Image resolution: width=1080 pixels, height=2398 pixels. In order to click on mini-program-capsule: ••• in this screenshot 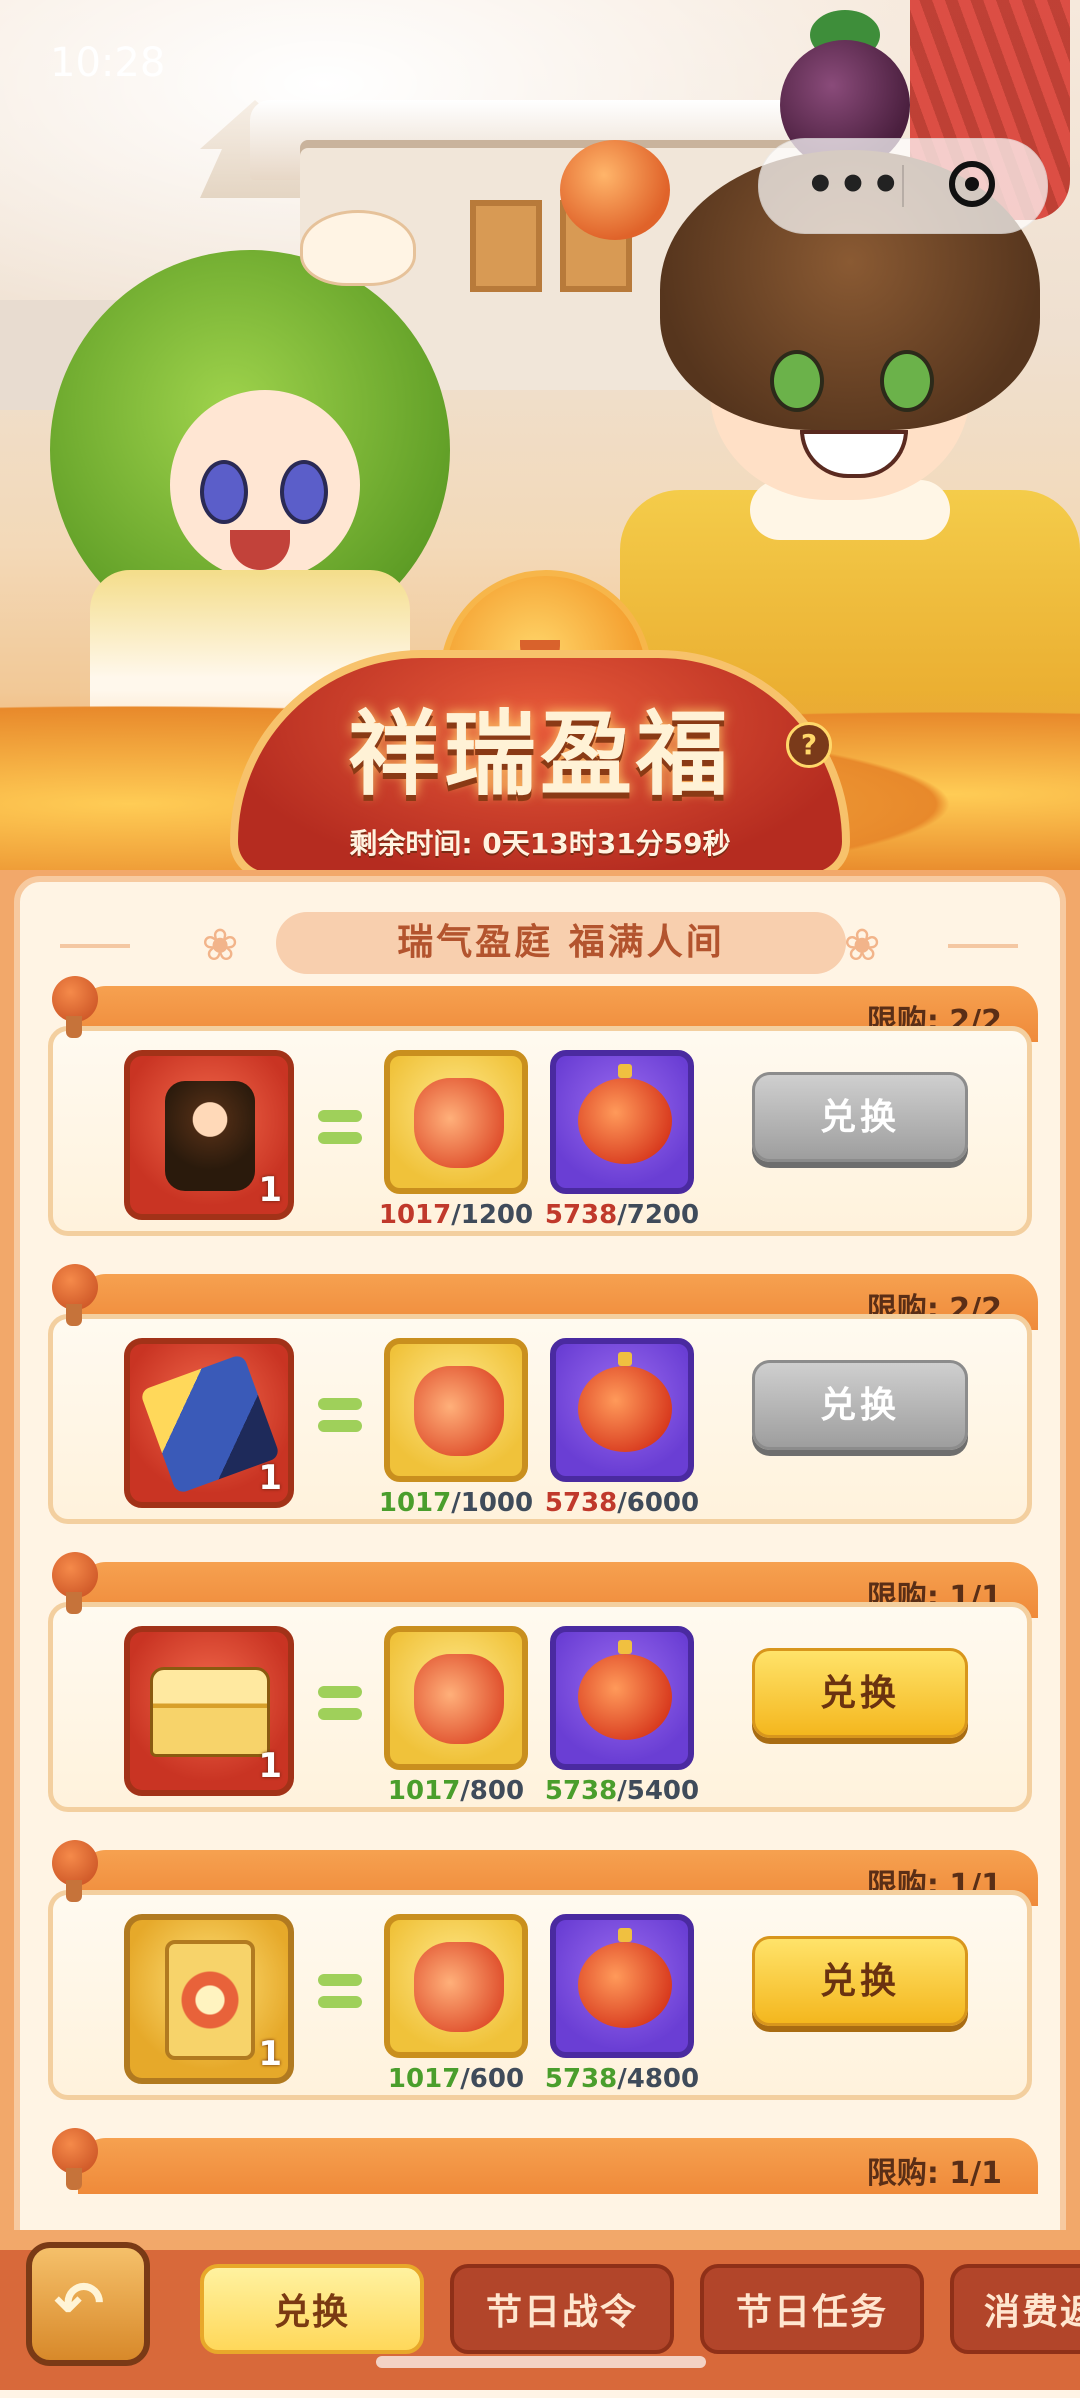, I will do `click(903, 186)`.